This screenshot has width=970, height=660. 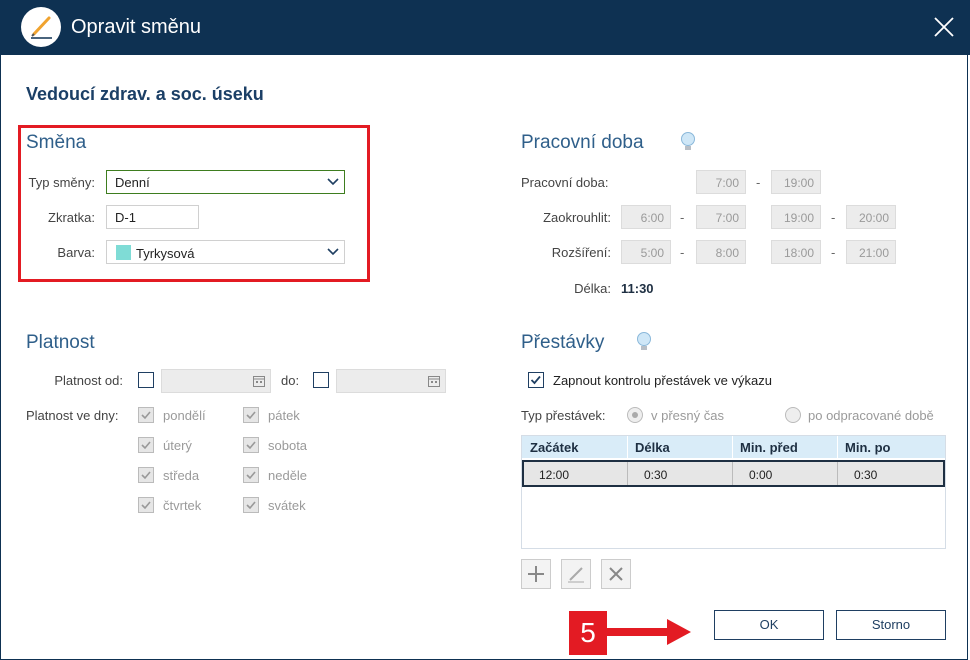 I want to click on ext-to-1: 18:00, so click(x=796, y=252).